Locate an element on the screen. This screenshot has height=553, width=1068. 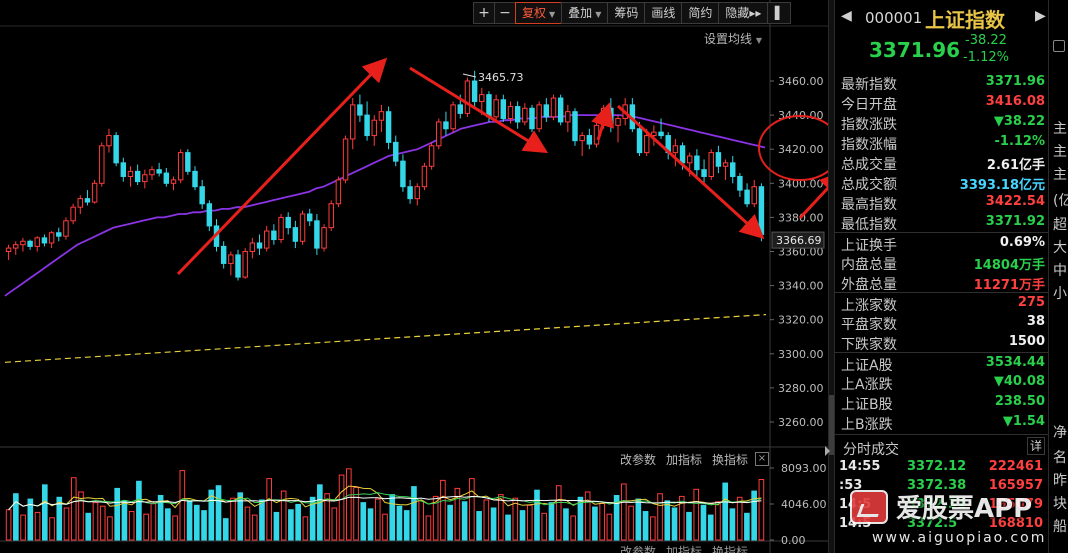
adjust-dropdown: 复权 ▼ is located at coordinates (539, 13).